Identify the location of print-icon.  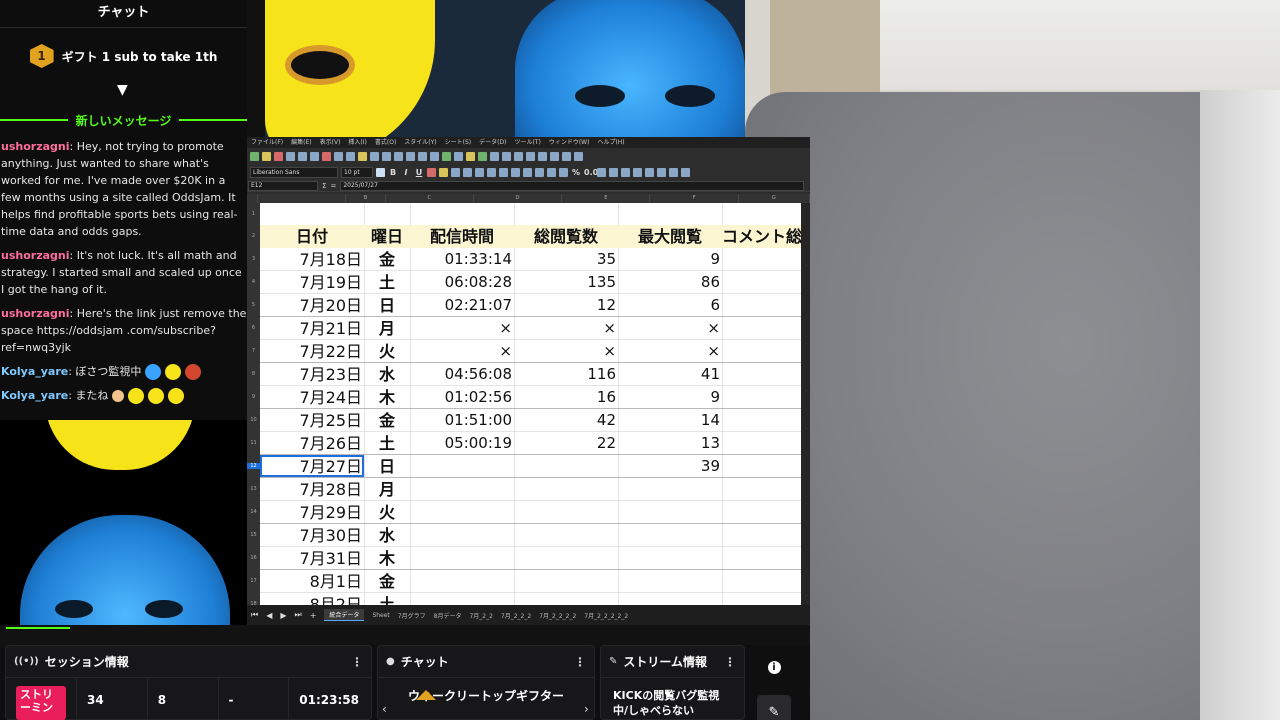
(302, 156).